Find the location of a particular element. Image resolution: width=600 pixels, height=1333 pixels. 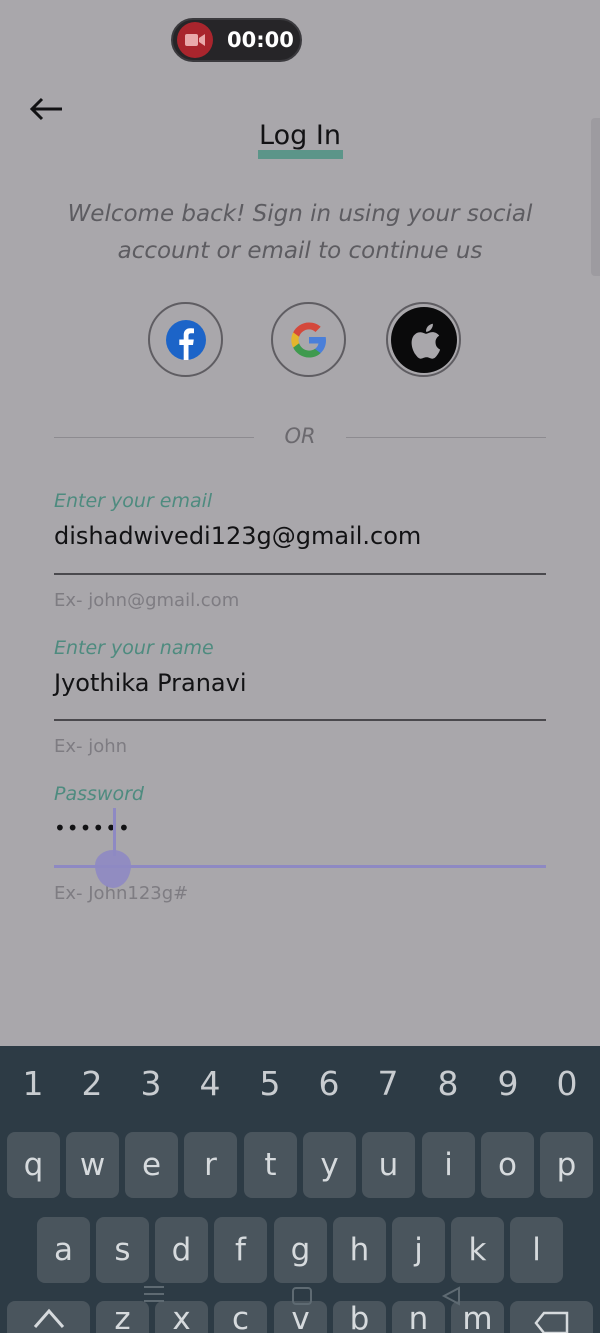

key-s: s is located at coordinates (122, 1250).